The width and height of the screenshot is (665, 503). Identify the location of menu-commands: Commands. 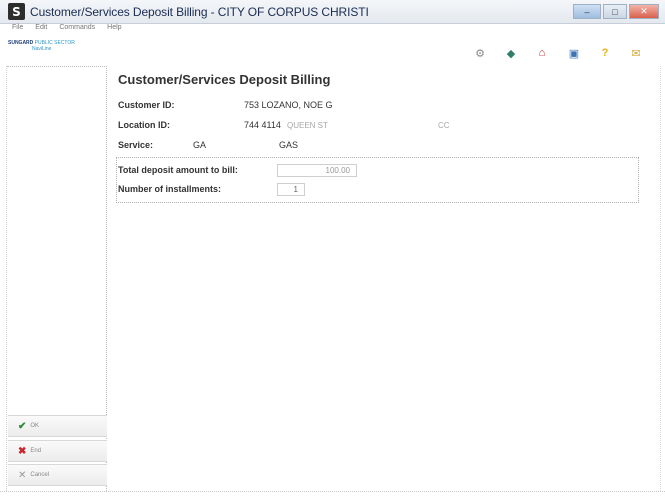
(77, 30).